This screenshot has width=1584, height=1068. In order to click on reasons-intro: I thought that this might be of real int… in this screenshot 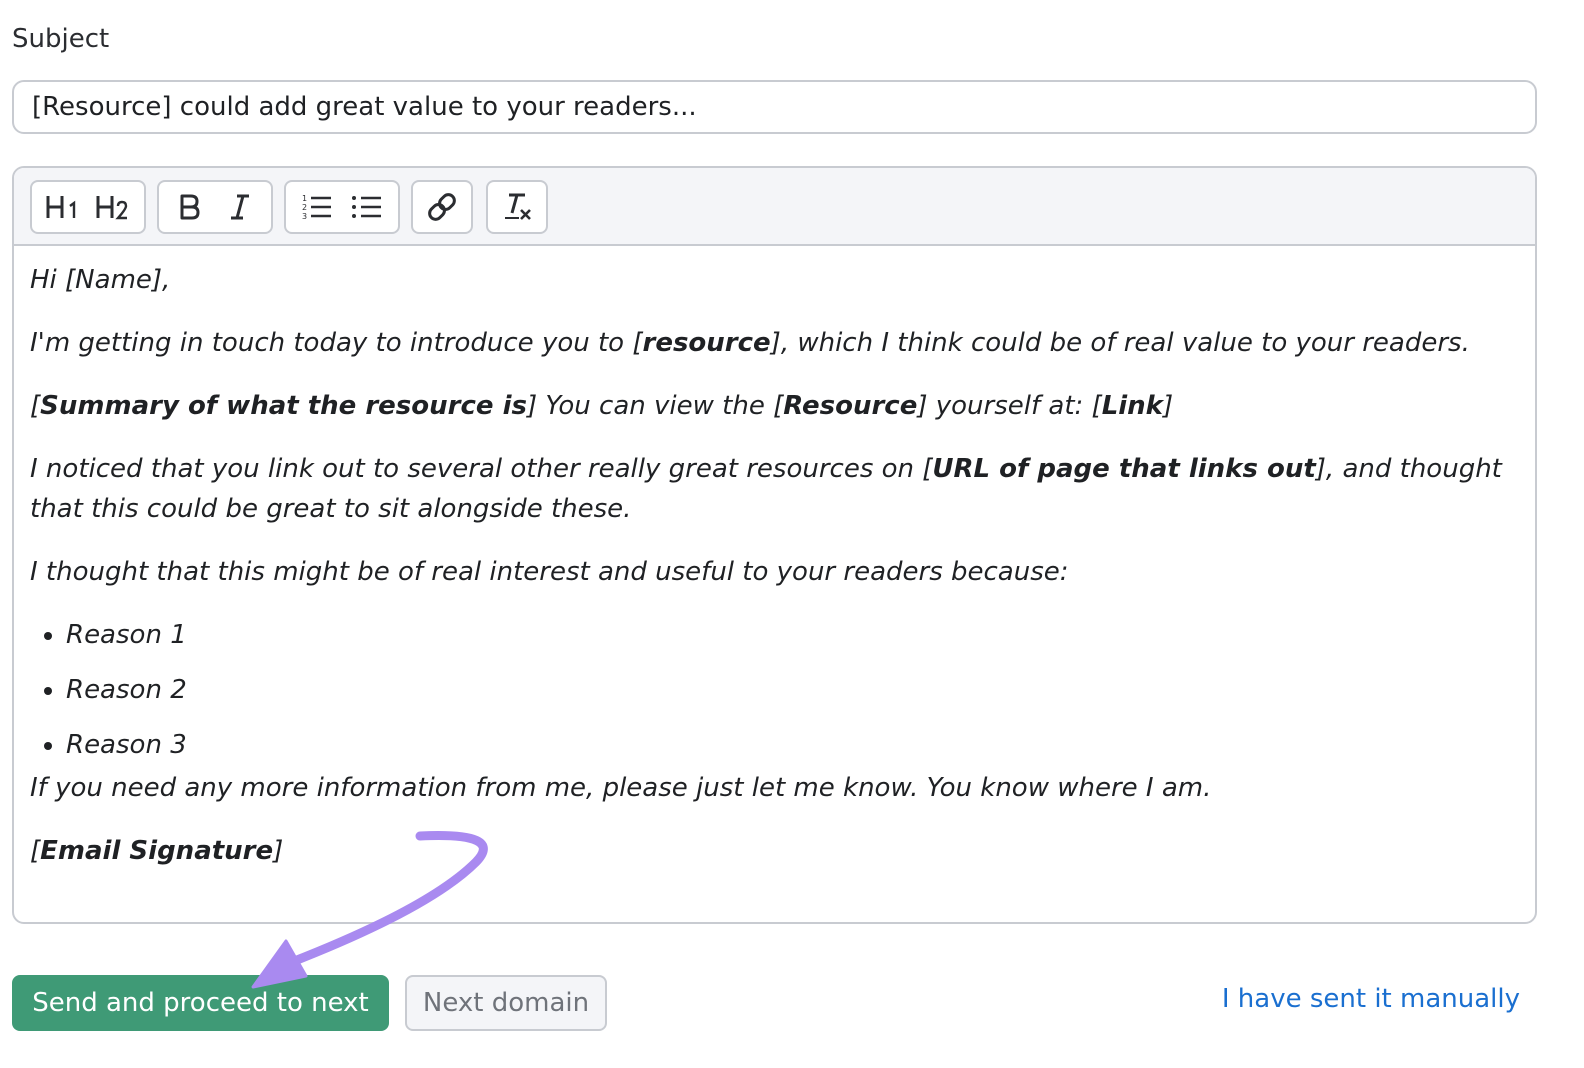, I will do `click(549, 572)`.